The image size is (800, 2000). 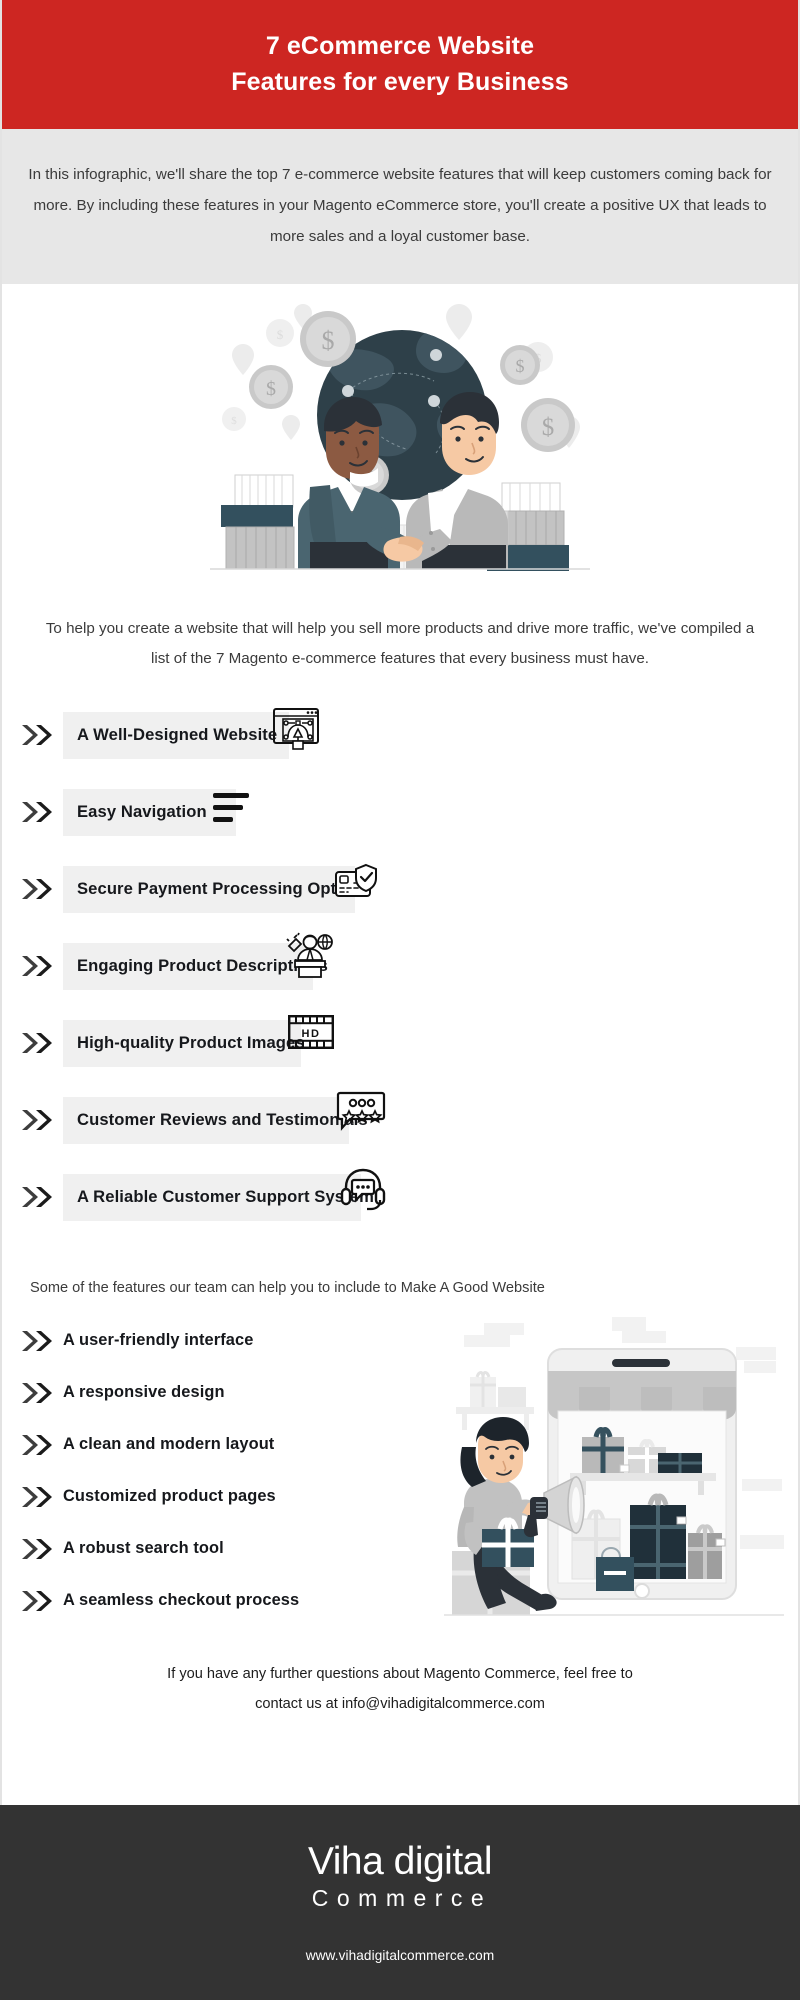 I want to click on bullet-row-1: A user-friendly interface, so click(x=220, y=1341).